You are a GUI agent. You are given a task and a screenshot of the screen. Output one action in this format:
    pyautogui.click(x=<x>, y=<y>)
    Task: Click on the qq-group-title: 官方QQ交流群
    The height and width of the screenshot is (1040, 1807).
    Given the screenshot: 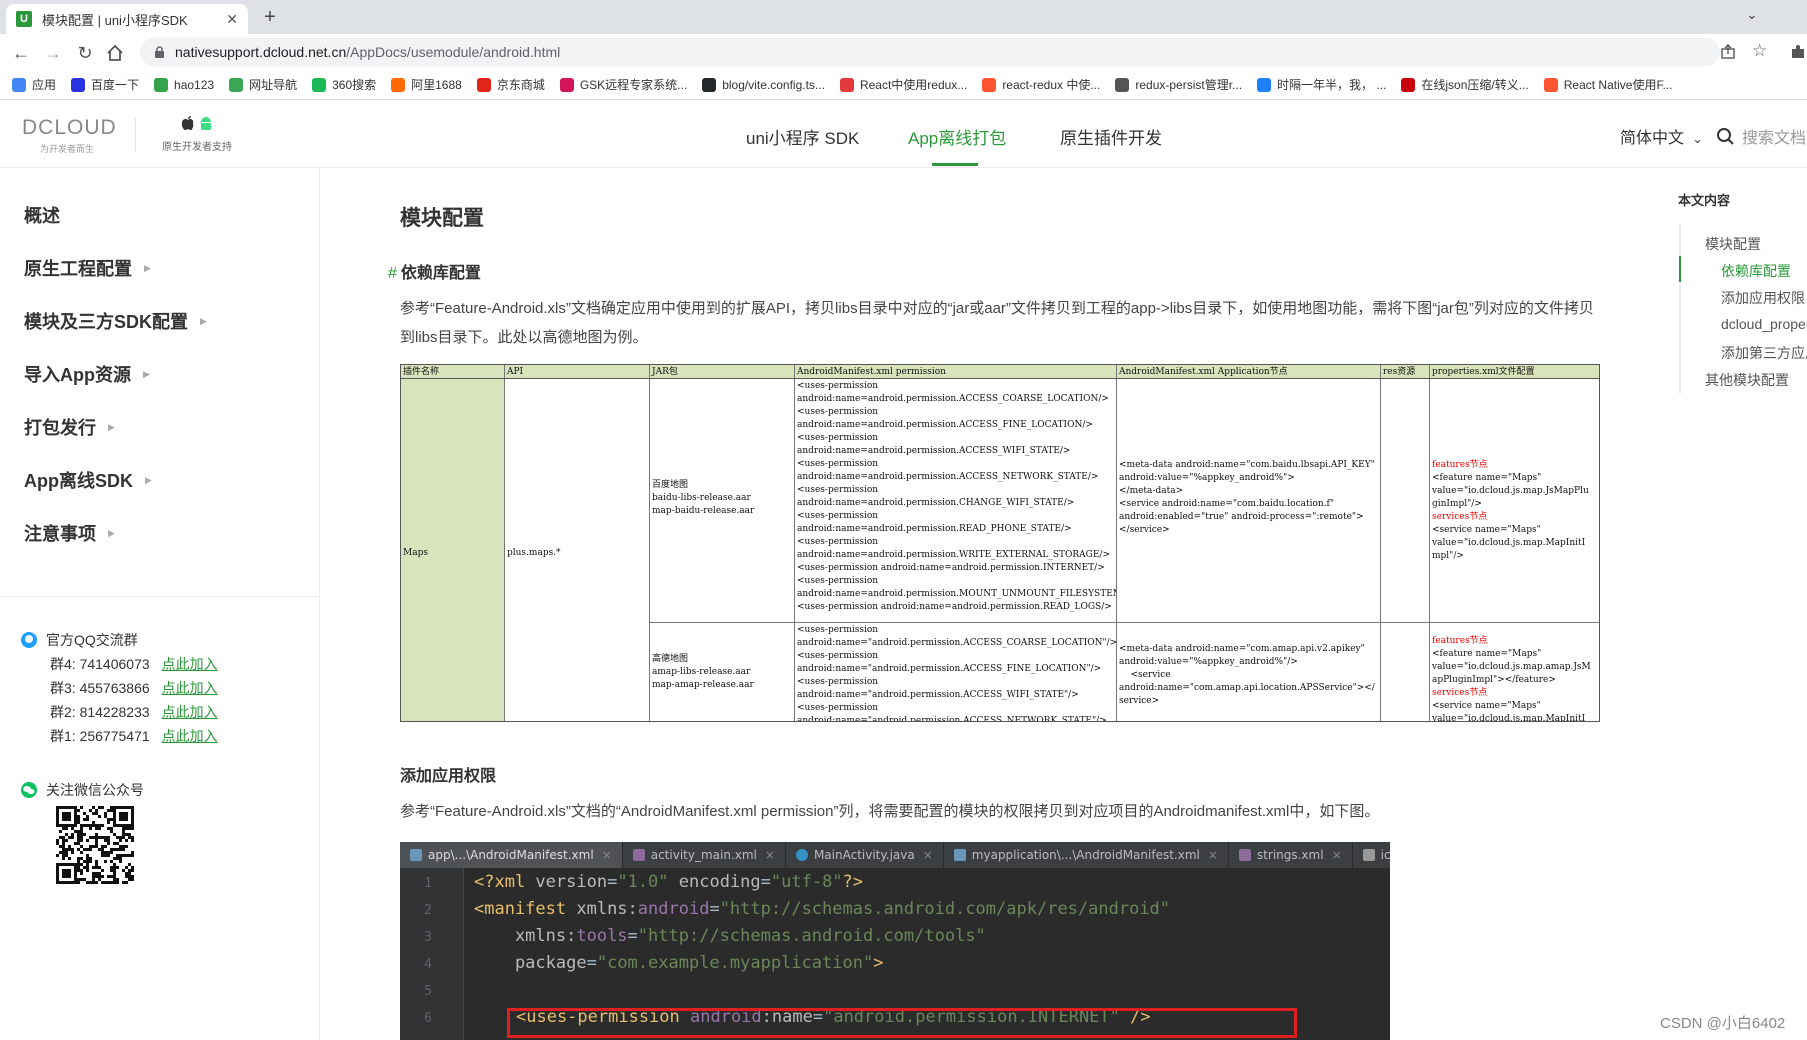 What is the action you would take?
    pyautogui.click(x=92, y=640)
    